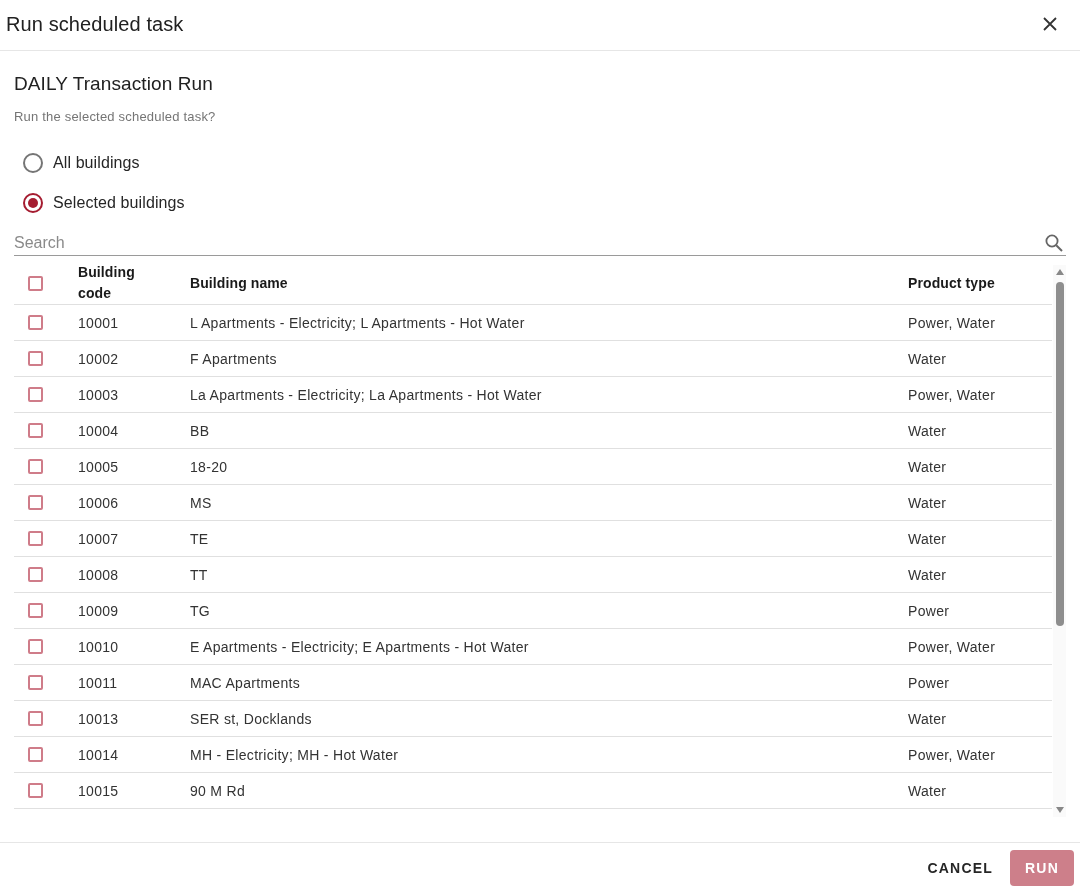 This screenshot has width=1080, height=895. I want to click on cancel-button: CANCEL, so click(960, 868).